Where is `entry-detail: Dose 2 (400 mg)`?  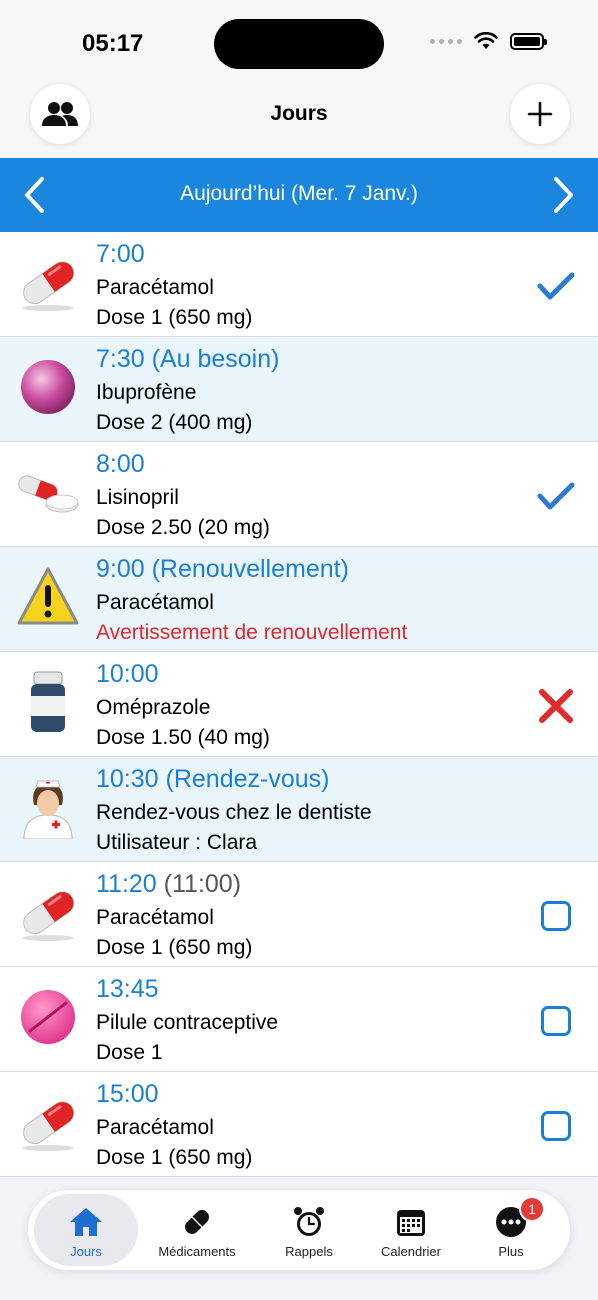 entry-detail: Dose 2 (400 mg) is located at coordinates (174, 422).